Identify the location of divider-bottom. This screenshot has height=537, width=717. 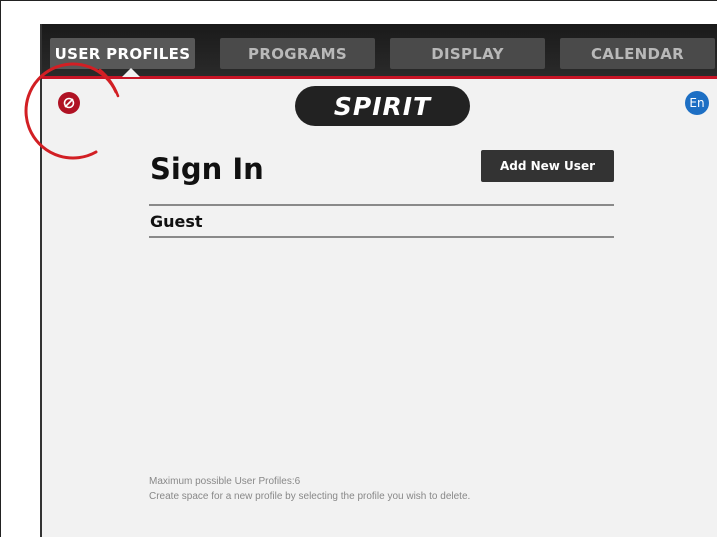
(381, 237).